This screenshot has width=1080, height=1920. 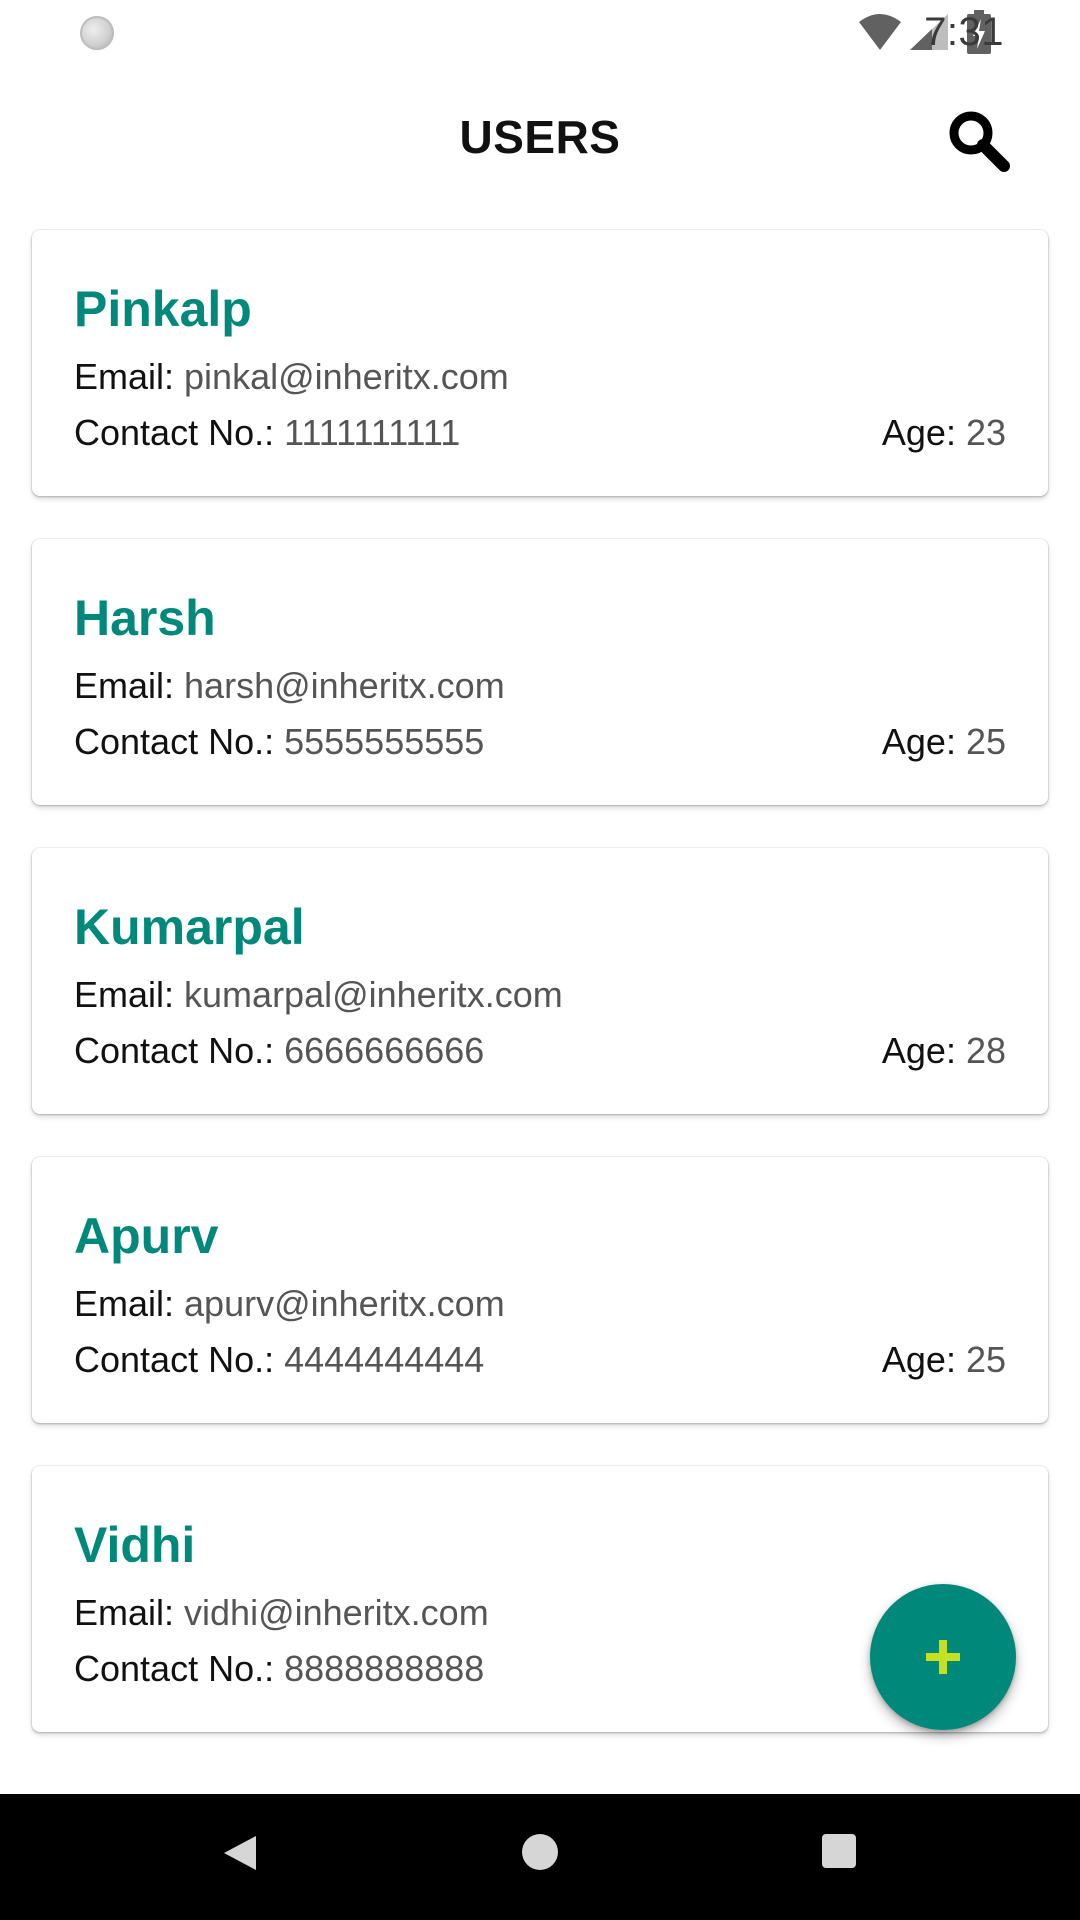 What do you see at coordinates (373, 994) in the screenshot?
I see `user-email: kumarpal@inheritx.com` at bounding box center [373, 994].